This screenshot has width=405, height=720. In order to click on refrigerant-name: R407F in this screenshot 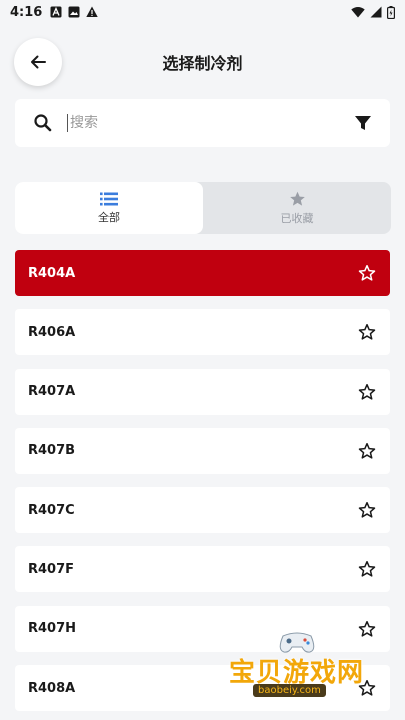, I will do `click(51, 569)`.